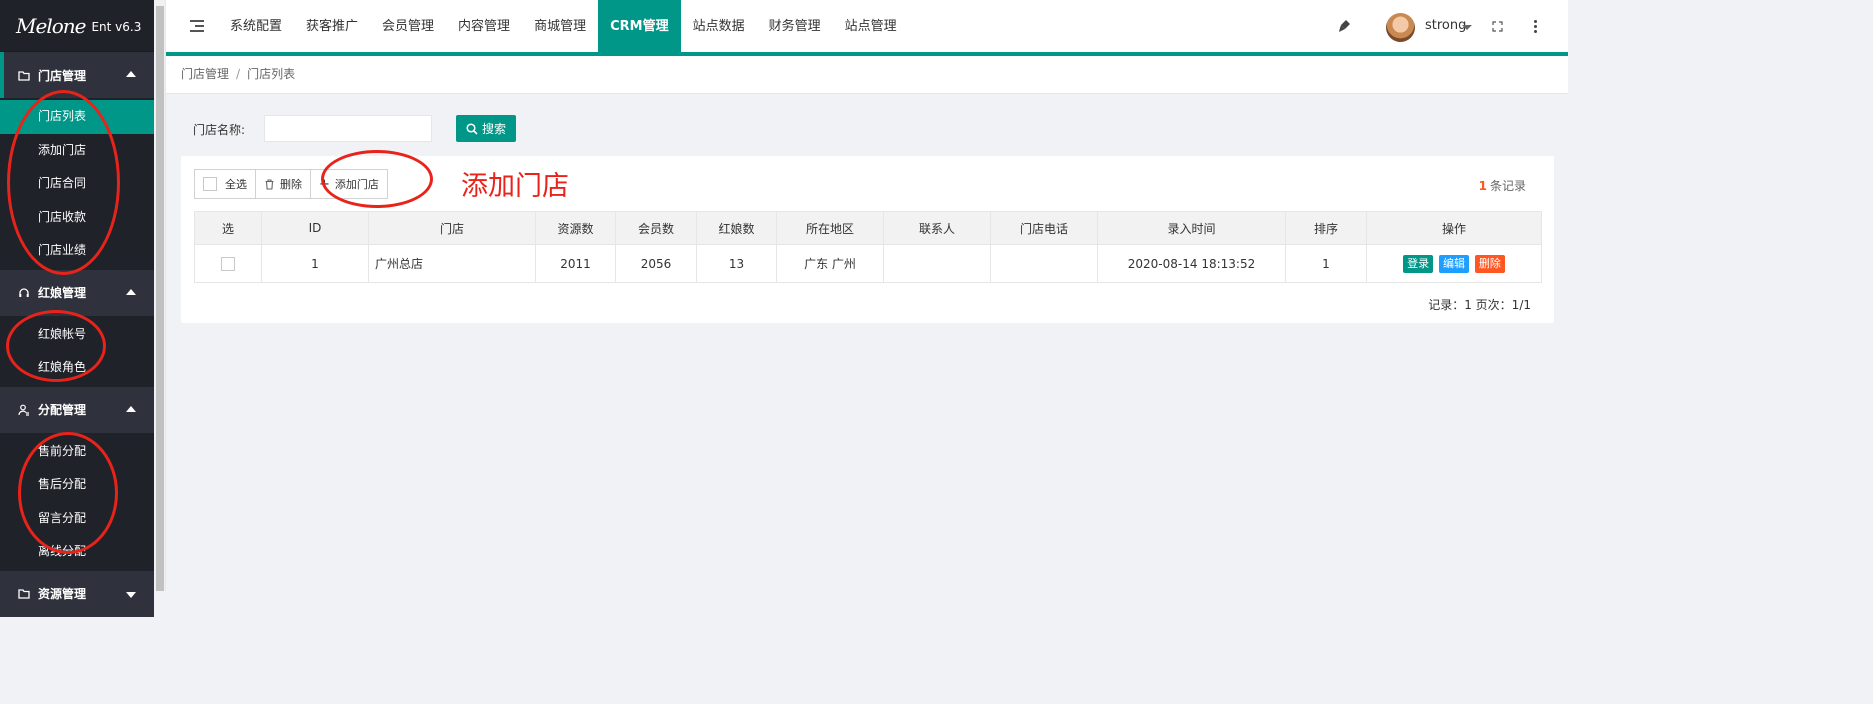 The image size is (1873, 704). What do you see at coordinates (408, 26) in the screenshot?
I see `nav-members: 会员管理` at bounding box center [408, 26].